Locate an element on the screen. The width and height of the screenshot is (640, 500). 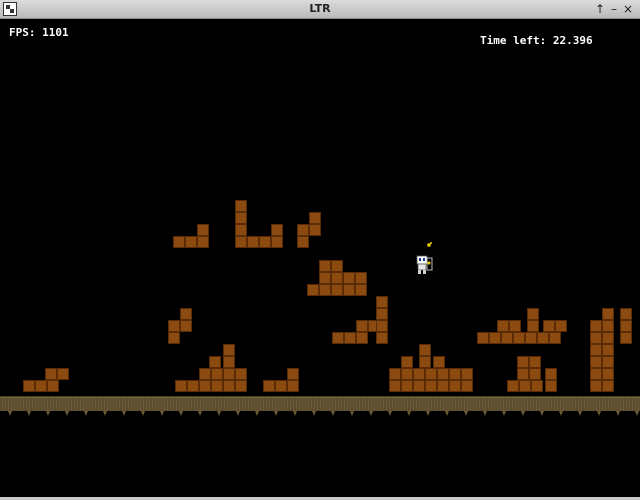
window-title: LTR is located at coordinates (320, 8).